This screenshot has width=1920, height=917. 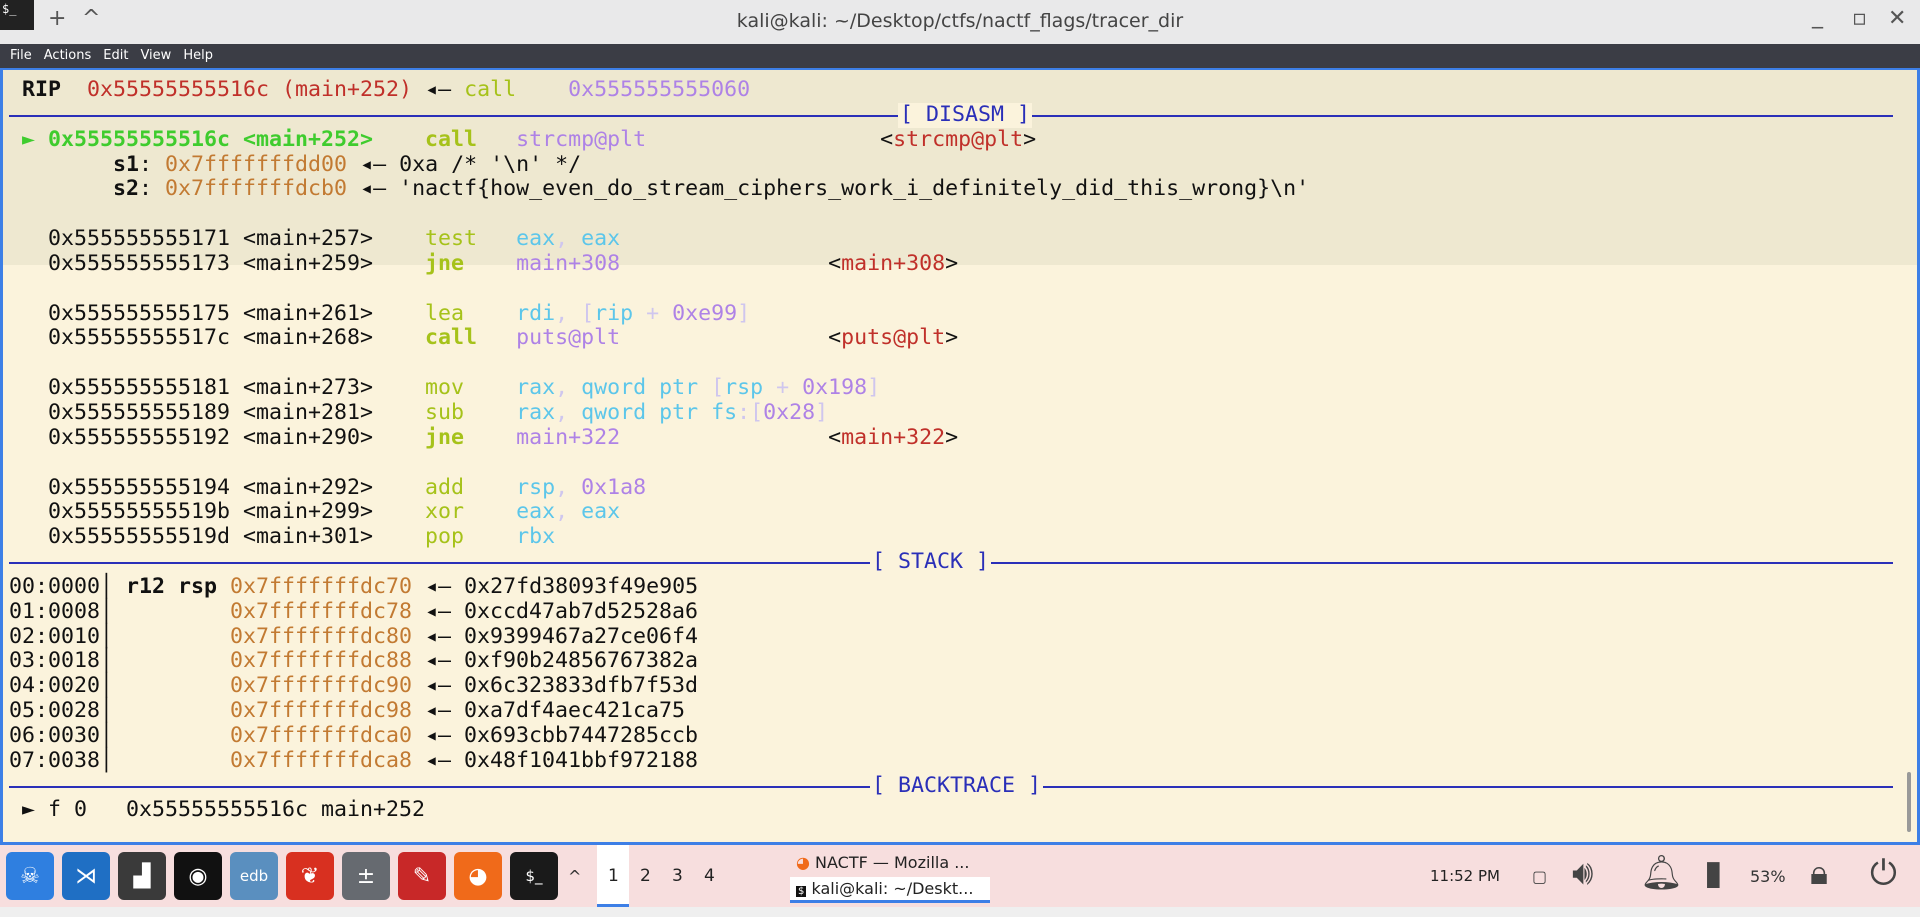 What do you see at coordinates (30, 876) in the screenshot?
I see `kali-menu-icon: ☠` at bounding box center [30, 876].